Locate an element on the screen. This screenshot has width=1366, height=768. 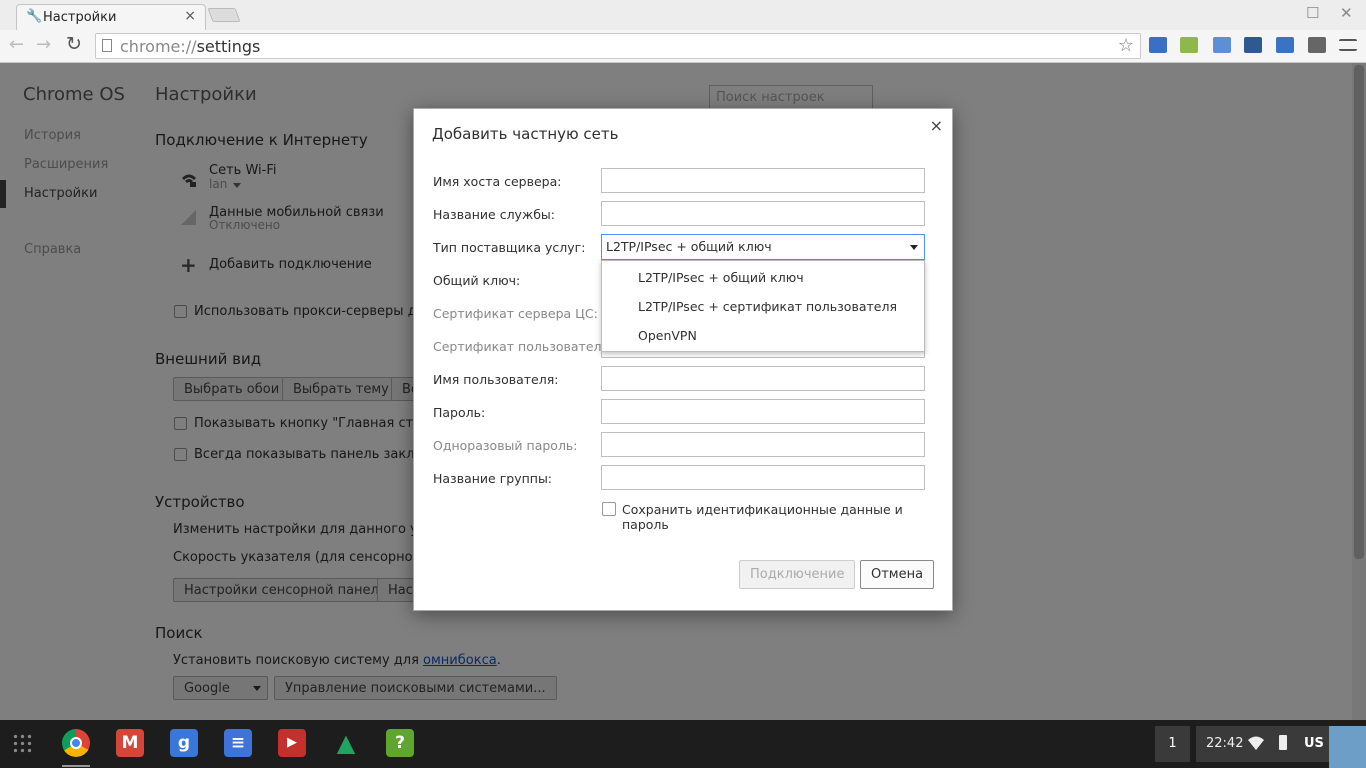
gmail-app-icon: M is located at coordinates (130, 743).